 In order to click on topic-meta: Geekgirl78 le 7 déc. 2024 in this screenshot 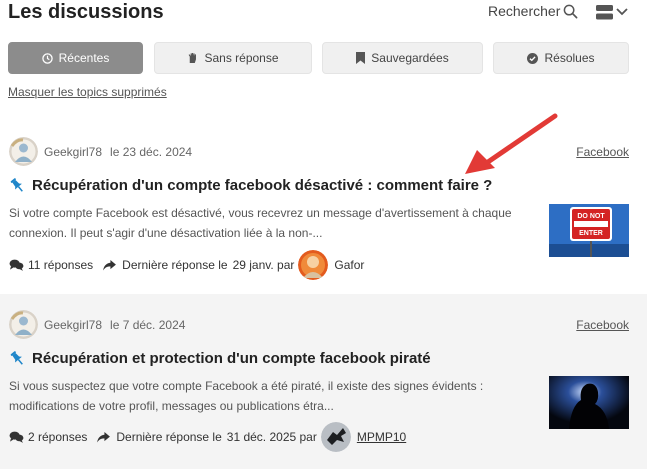, I will do `click(114, 325)`.